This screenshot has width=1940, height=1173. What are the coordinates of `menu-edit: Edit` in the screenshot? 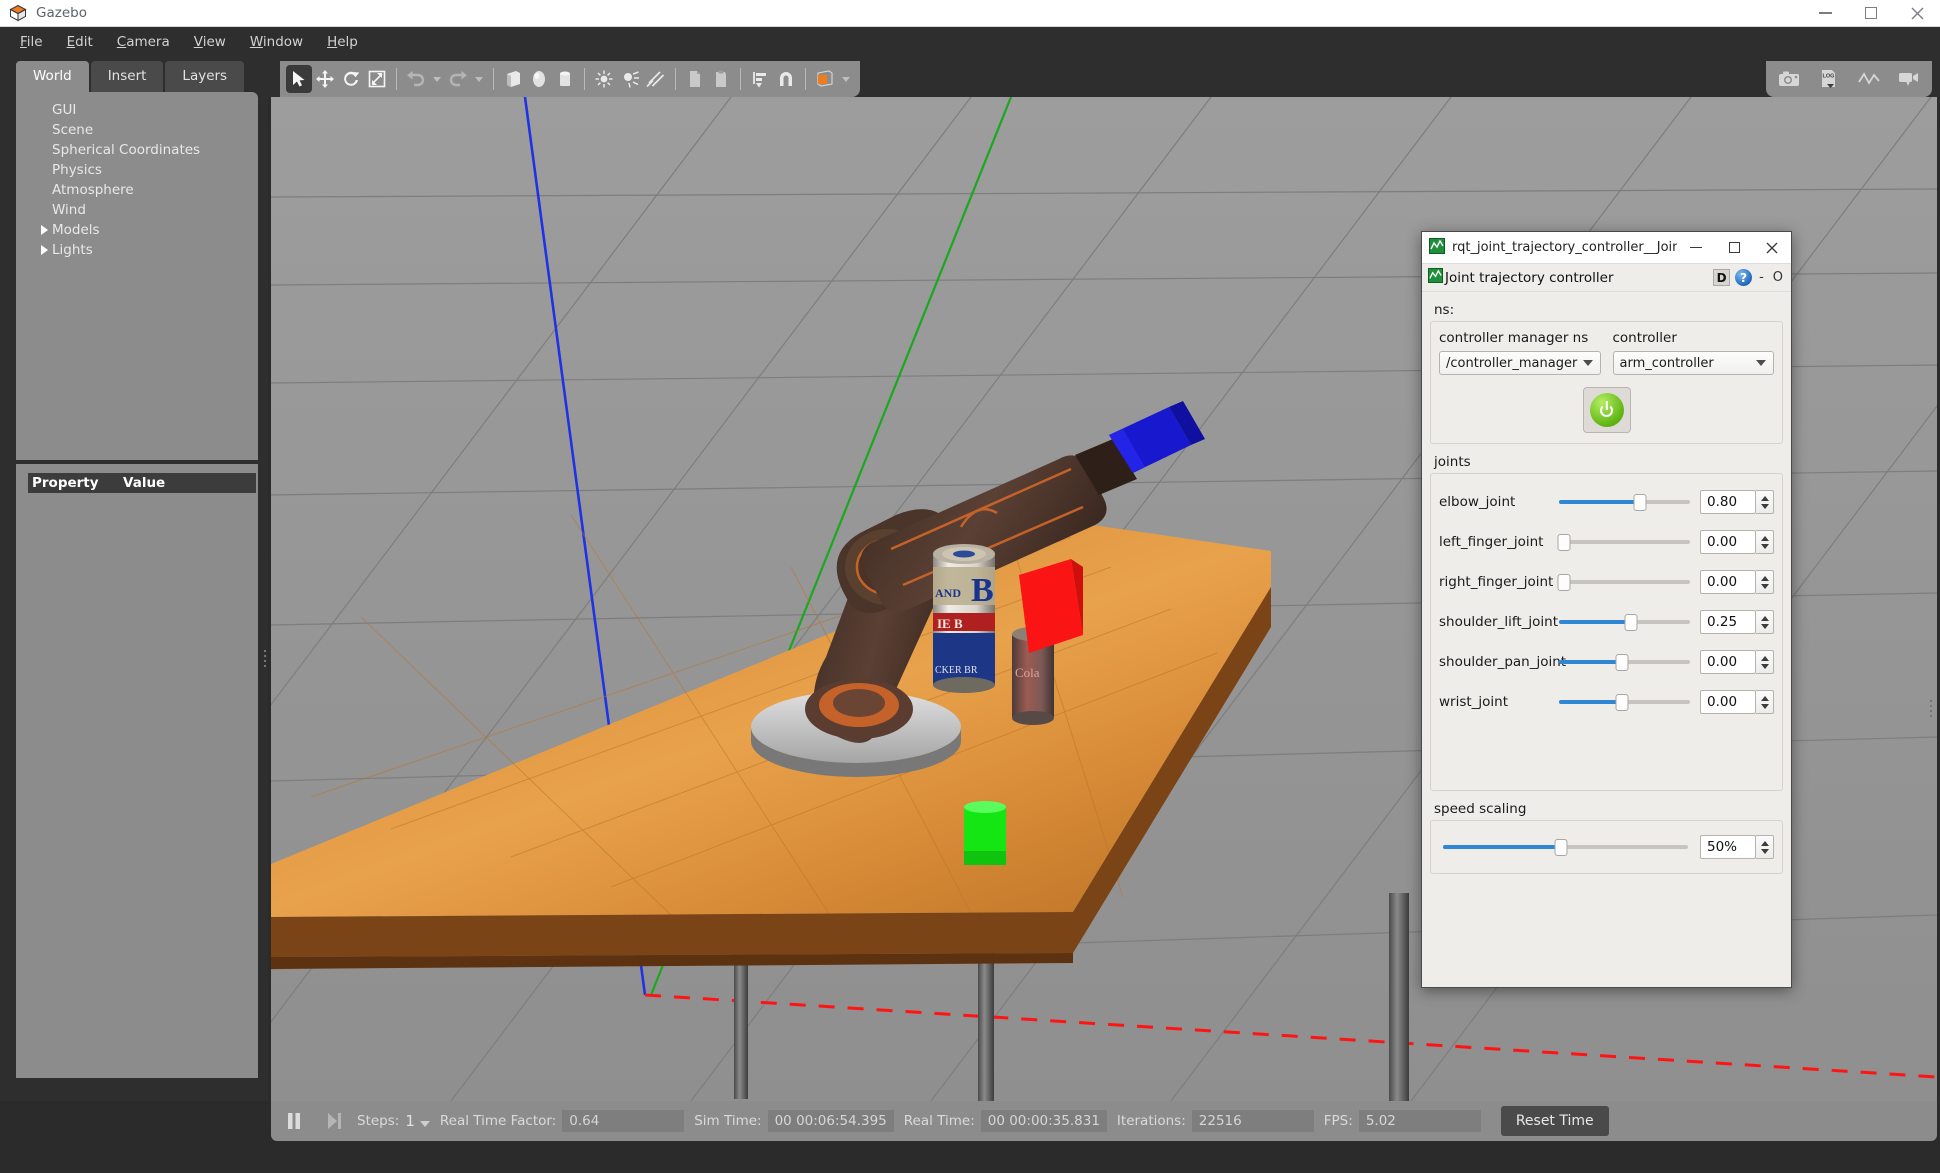 It's located at (80, 42).